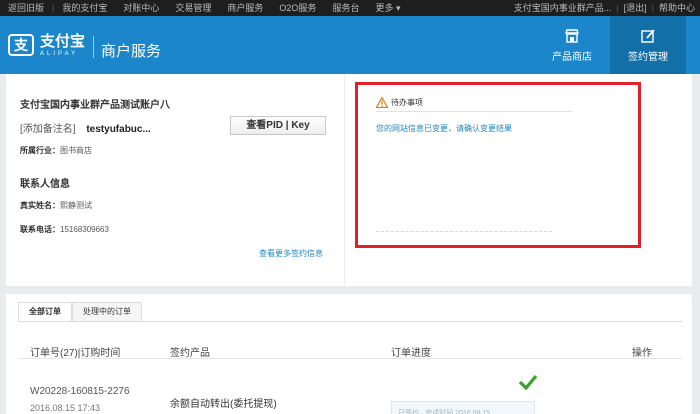  Describe the element at coordinates (93, 47) in the screenshot. I see `header-divider` at that location.